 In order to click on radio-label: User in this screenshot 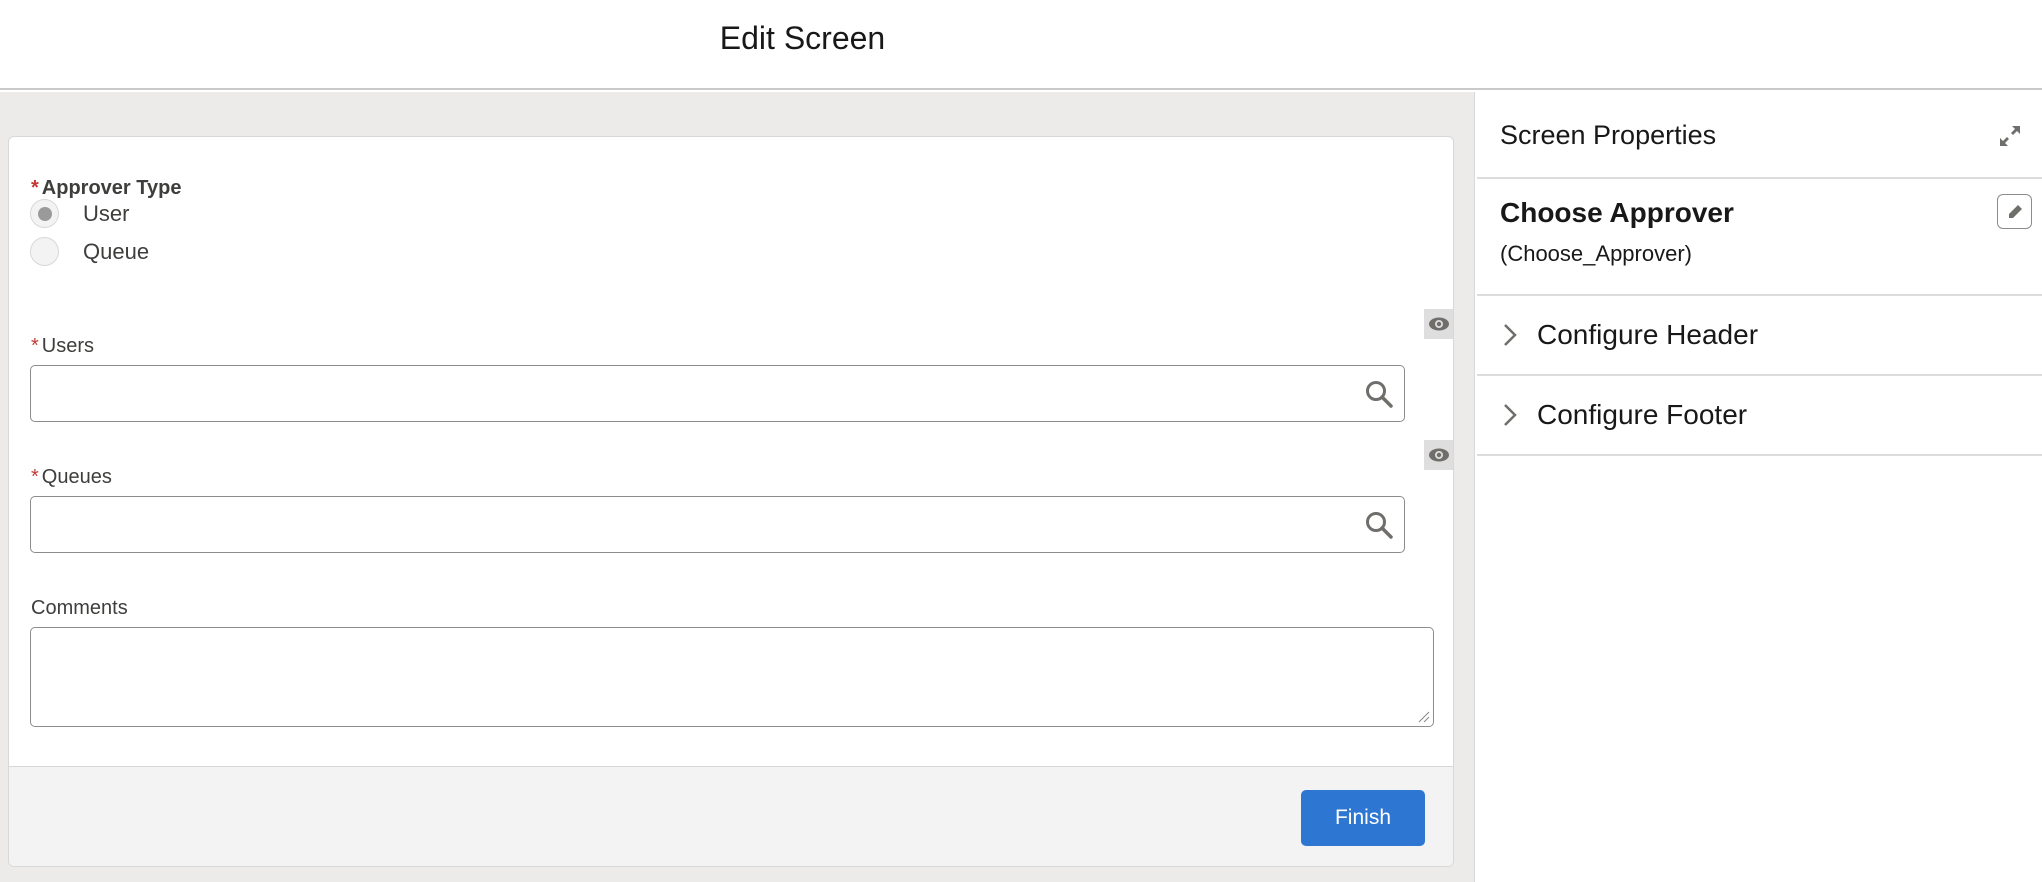, I will do `click(106, 213)`.